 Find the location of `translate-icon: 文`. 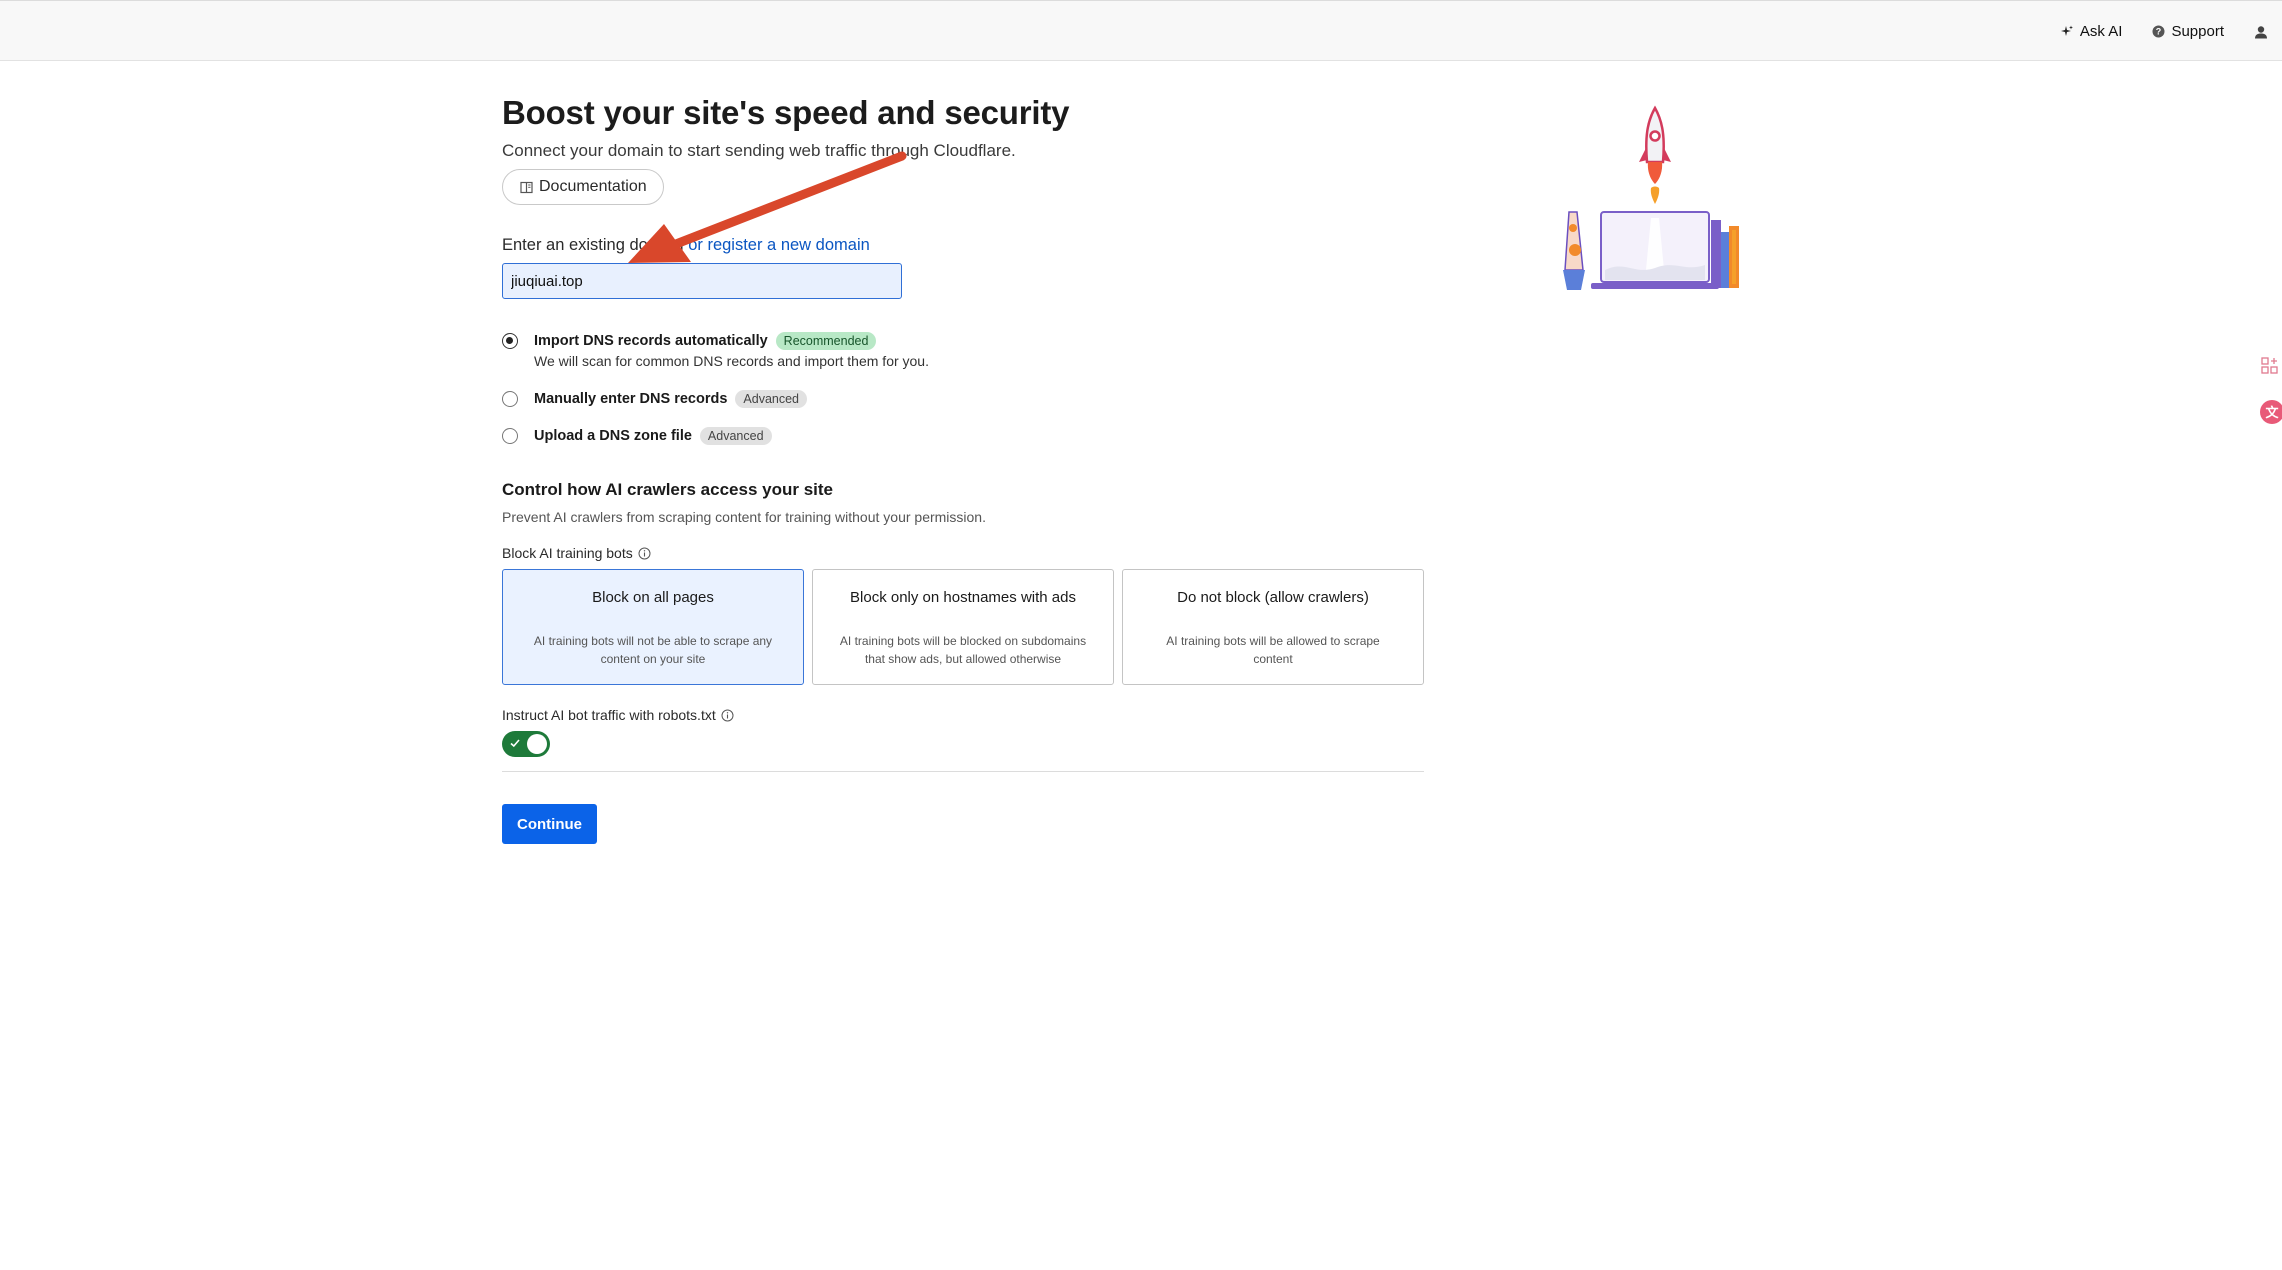

translate-icon: 文 is located at coordinates (2270, 412).